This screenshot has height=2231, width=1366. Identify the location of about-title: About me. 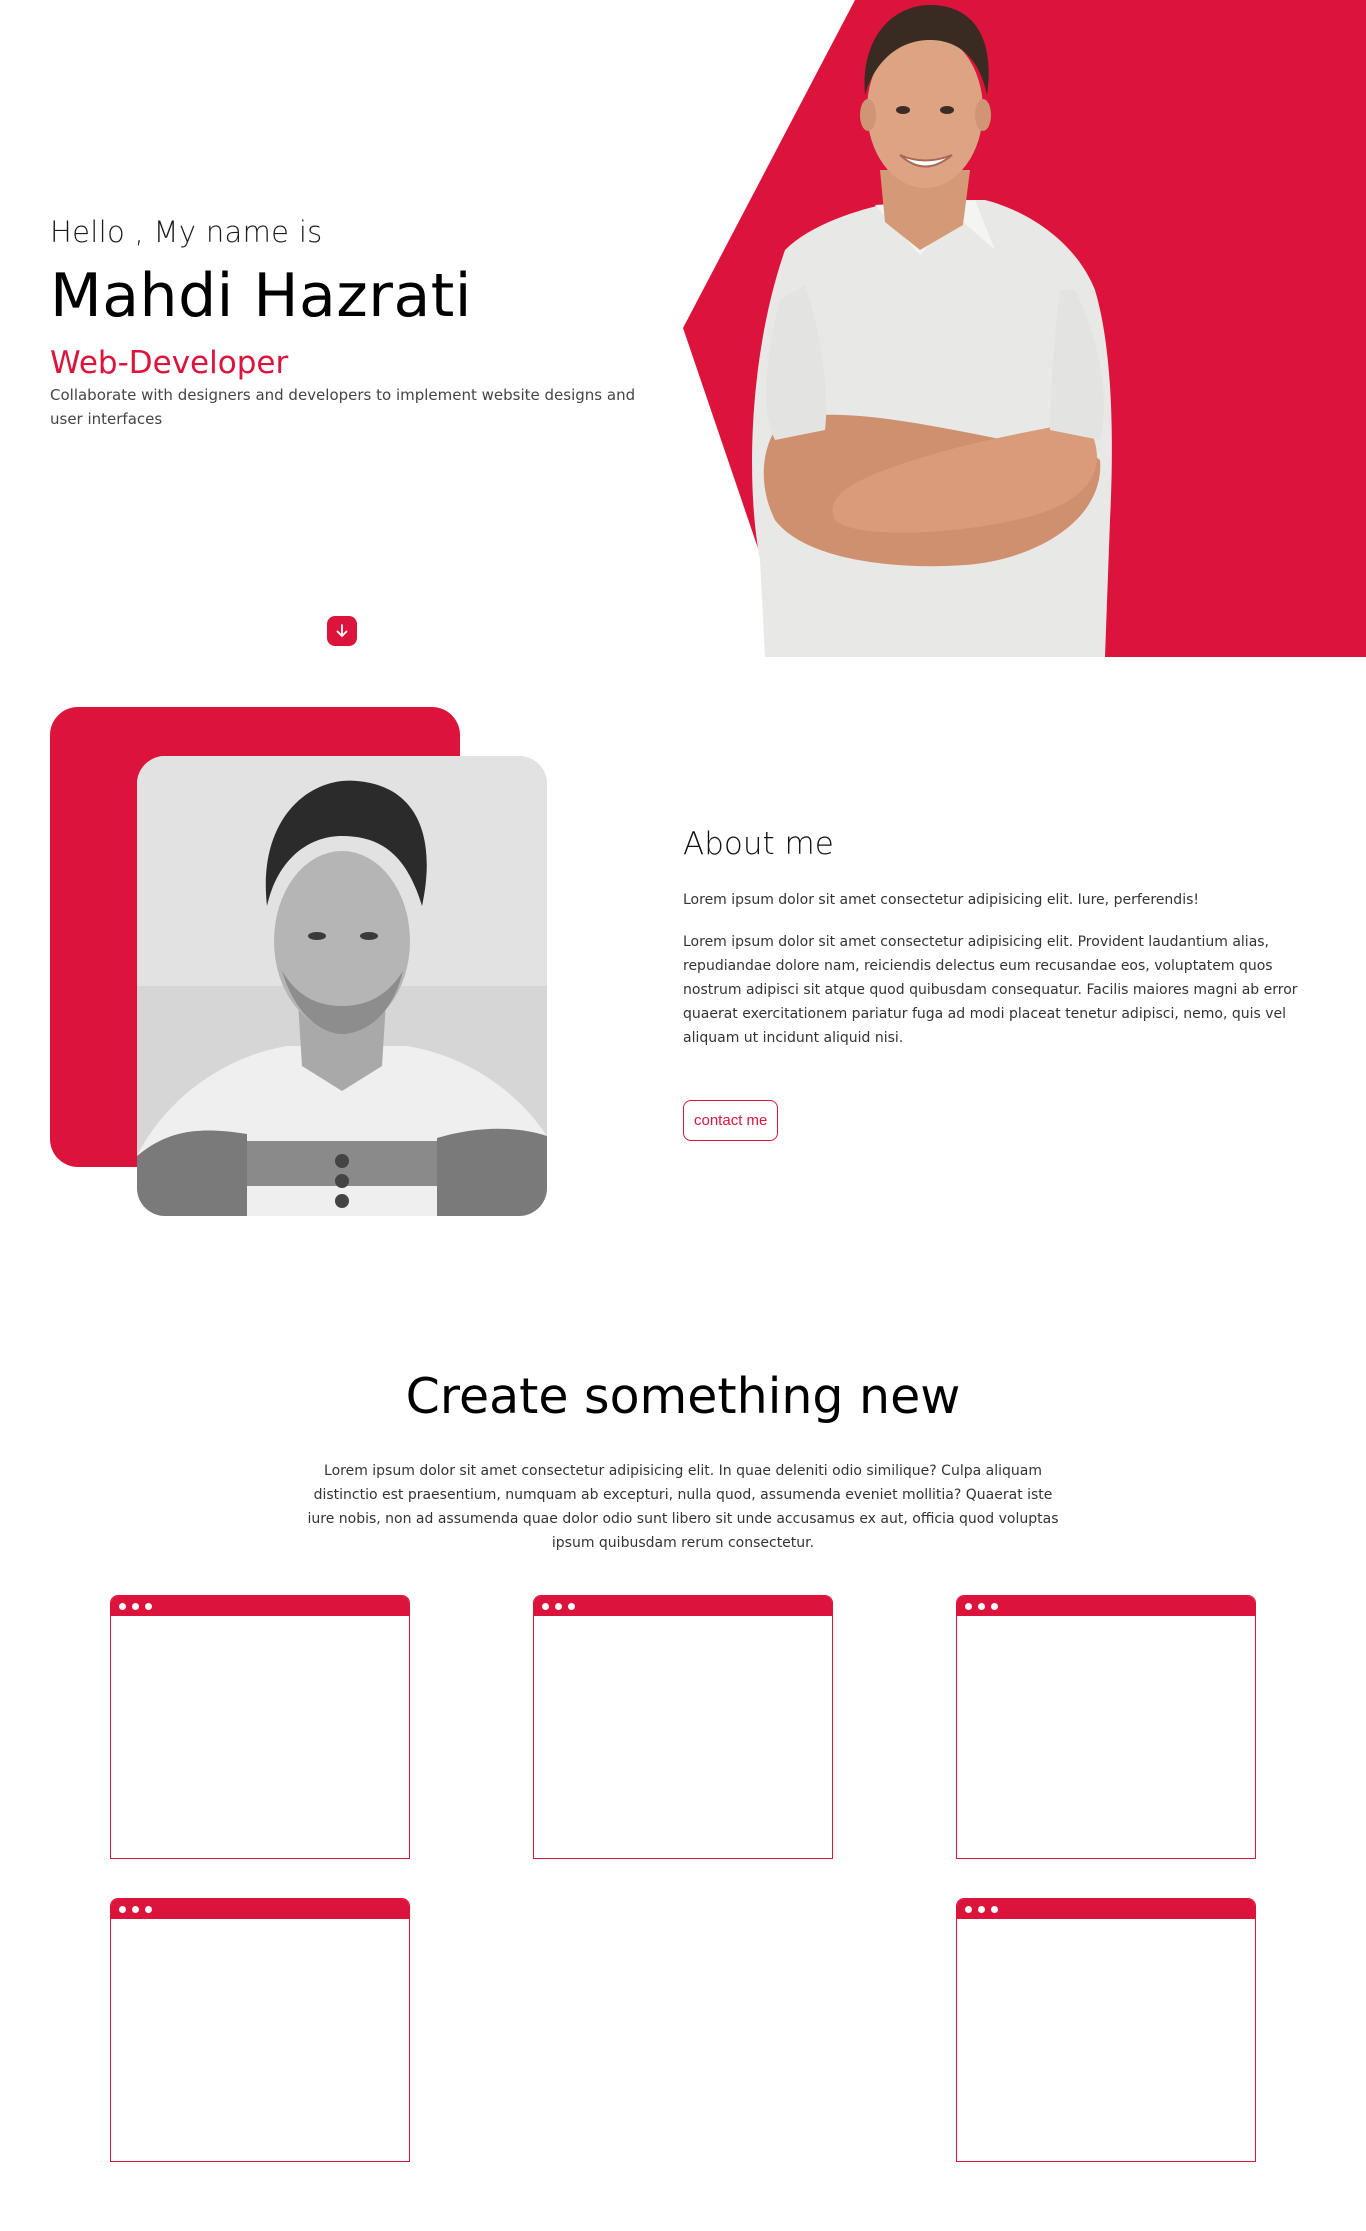
(758, 844).